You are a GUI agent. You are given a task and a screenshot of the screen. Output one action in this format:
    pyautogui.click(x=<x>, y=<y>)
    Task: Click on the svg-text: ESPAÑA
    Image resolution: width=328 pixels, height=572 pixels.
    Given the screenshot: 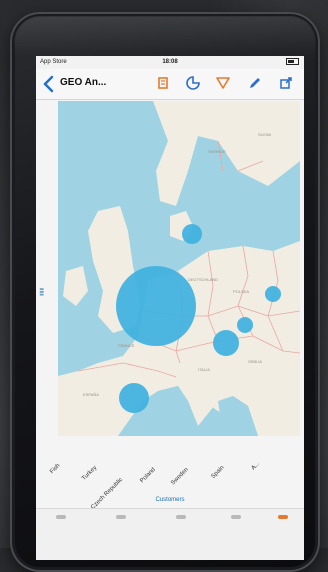 What is the action you would take?
    pyautogui.click(x=91, y=394)
    